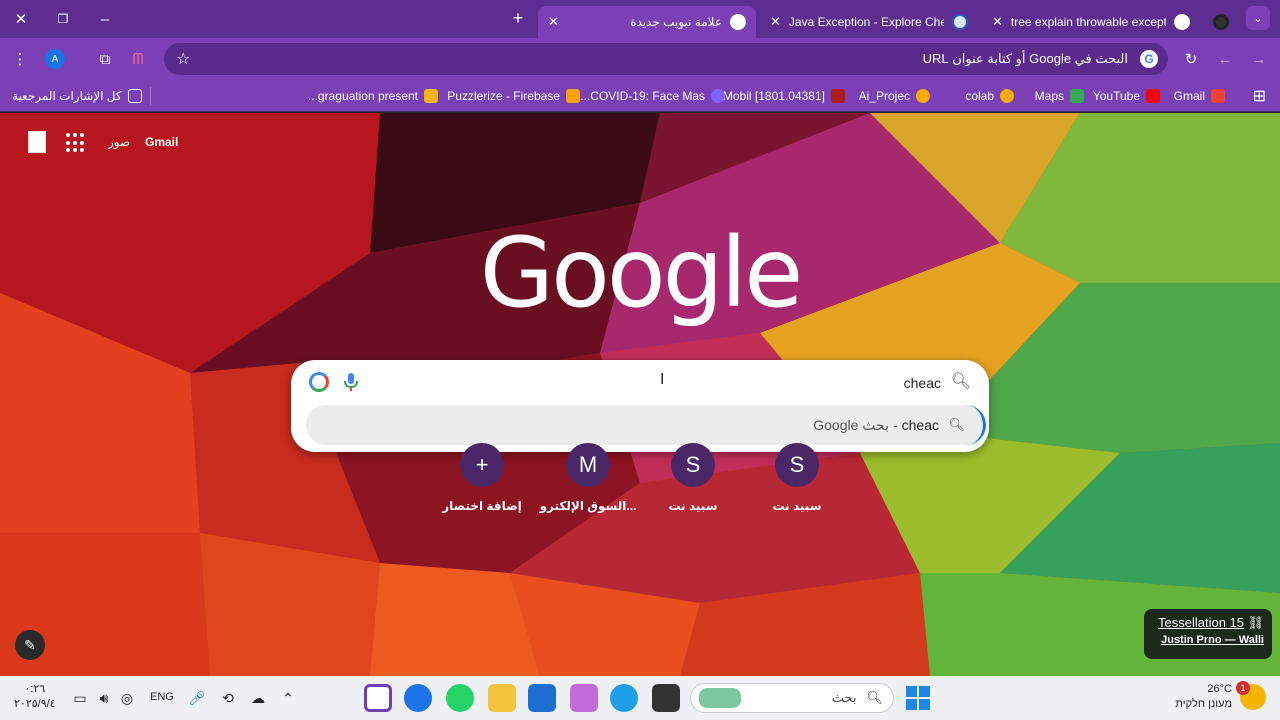  What do you see at coordinates (1088, 22) in the screenshot?
I see `tab-title: tree explain throwable exceptio` at bounding box center [1088, 22].